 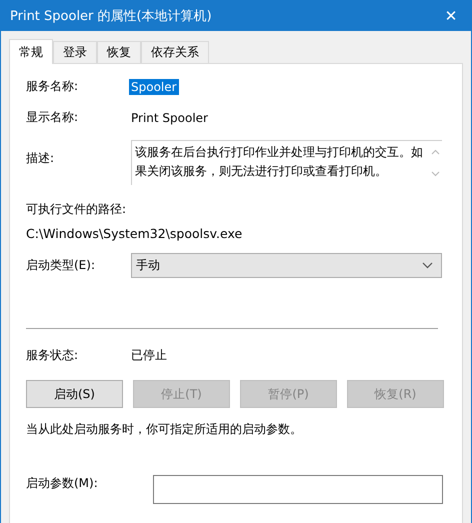 I want to click on service-button: 启动(S), so click(x=74, y=394).